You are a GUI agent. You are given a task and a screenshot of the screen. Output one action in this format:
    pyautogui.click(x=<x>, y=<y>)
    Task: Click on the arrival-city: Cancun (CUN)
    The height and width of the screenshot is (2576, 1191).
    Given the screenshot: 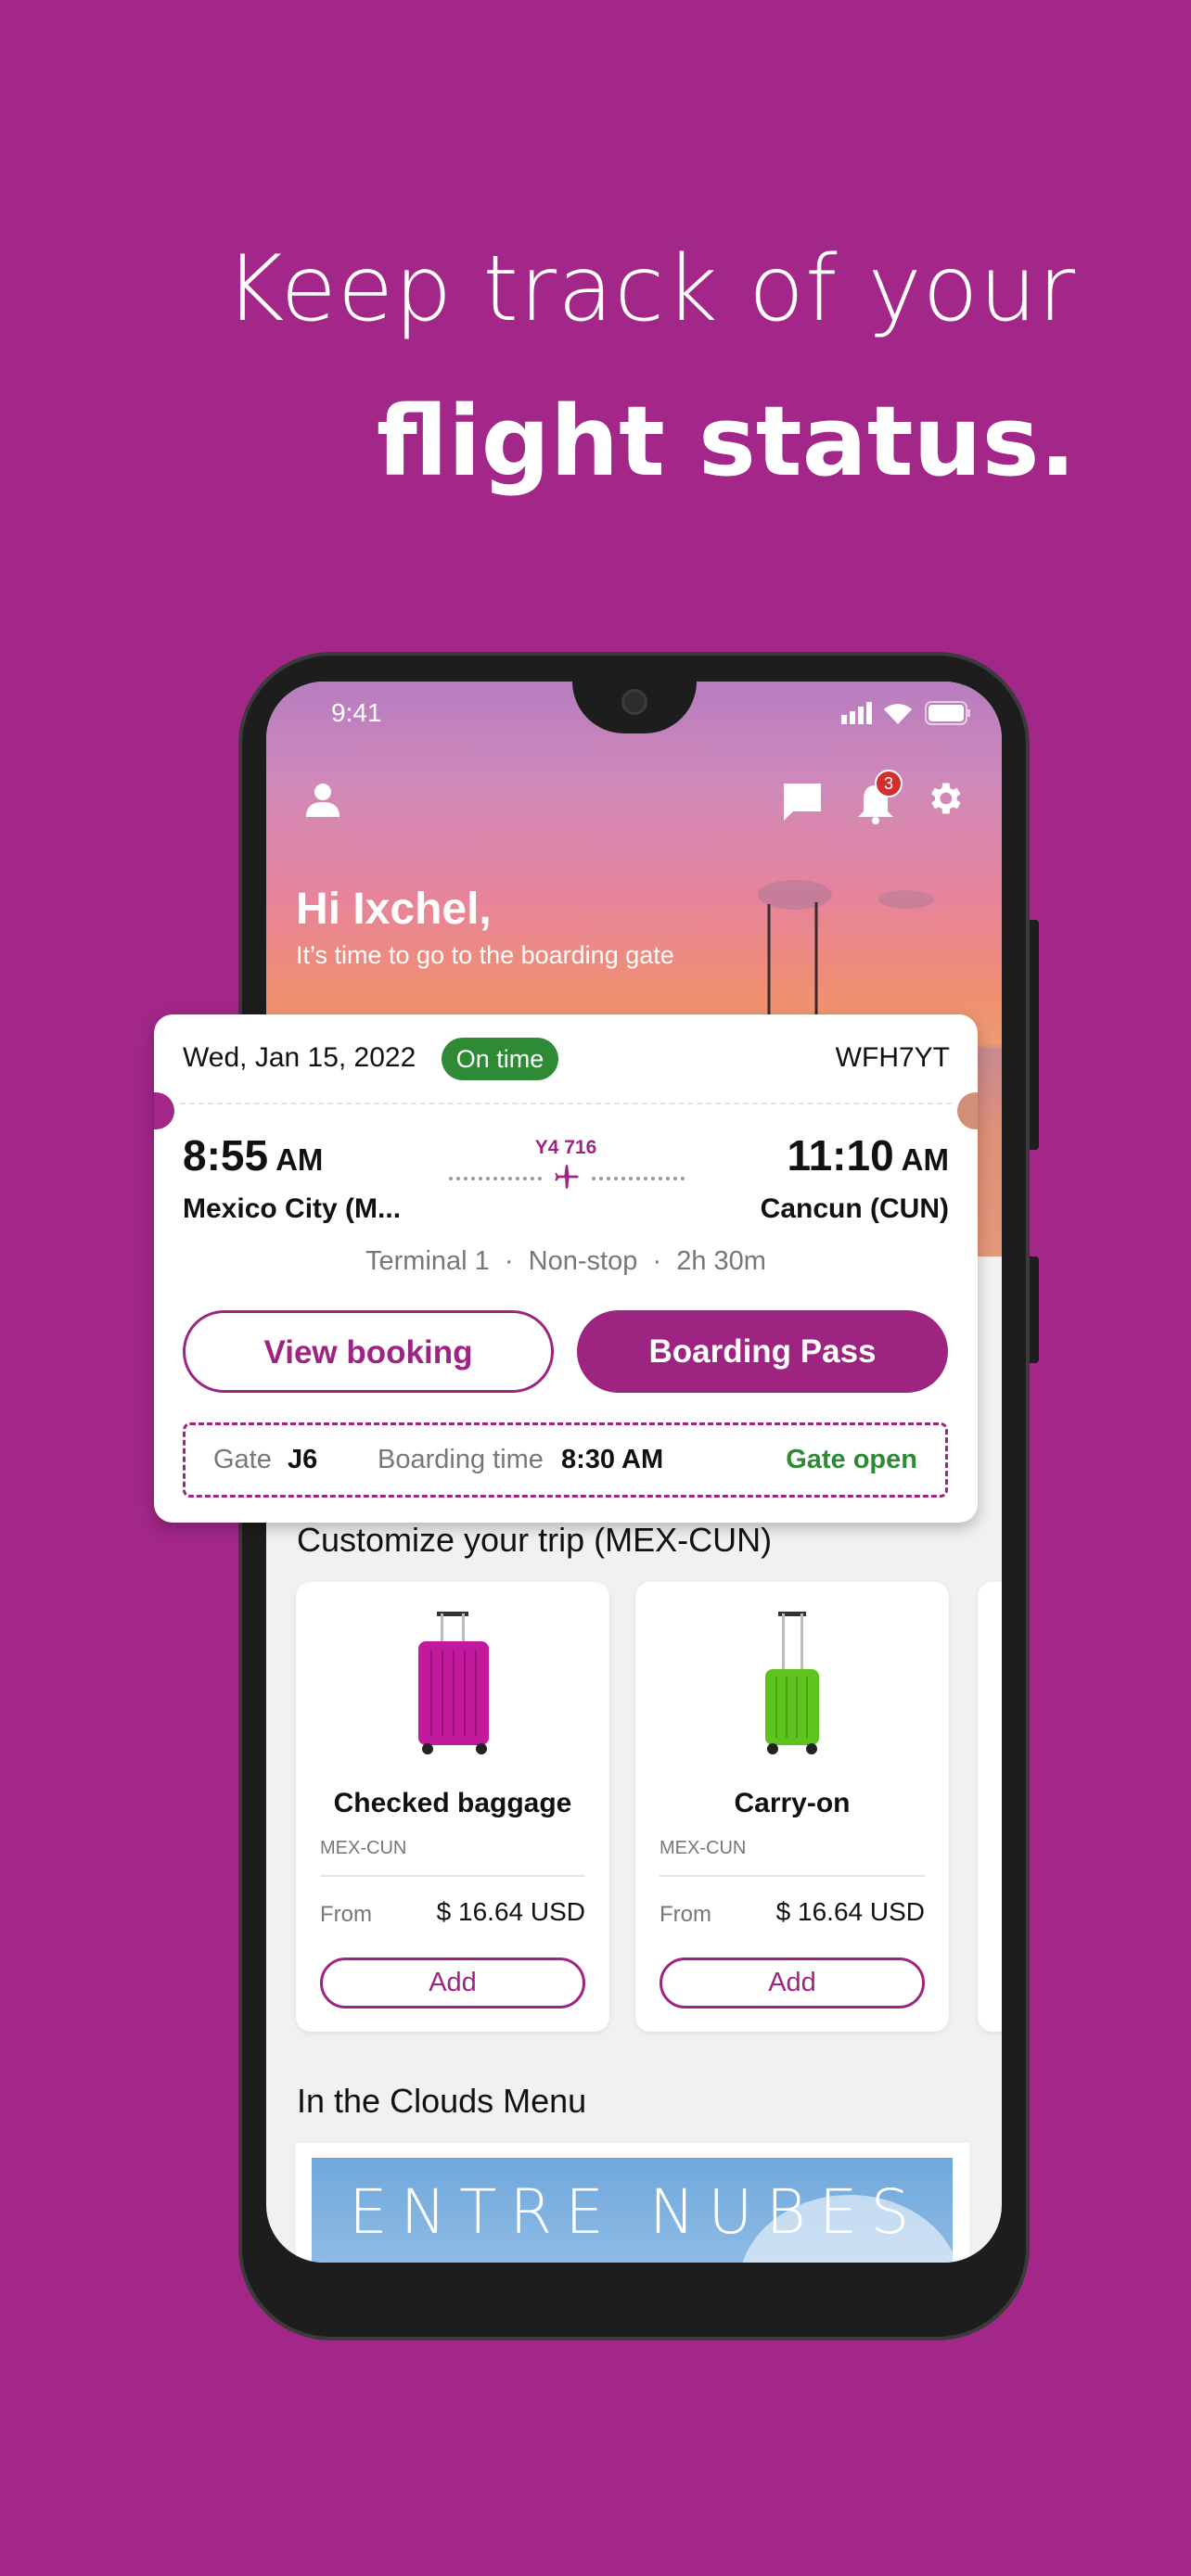 What is the action you would take?
    pyautogui.click(x=855, y=1209)
    